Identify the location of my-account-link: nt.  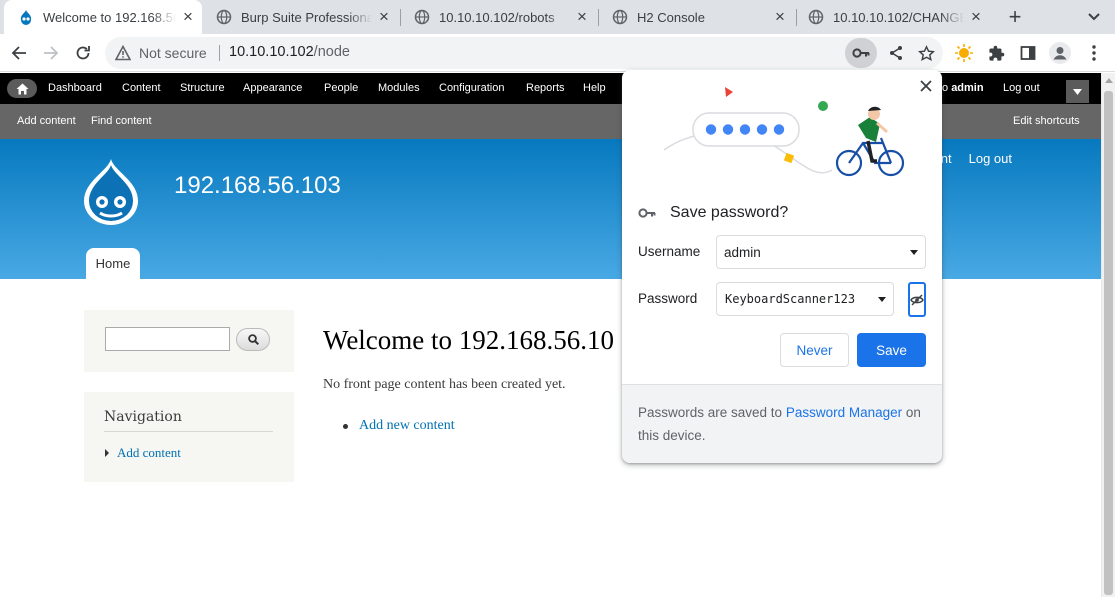
(946, 158).